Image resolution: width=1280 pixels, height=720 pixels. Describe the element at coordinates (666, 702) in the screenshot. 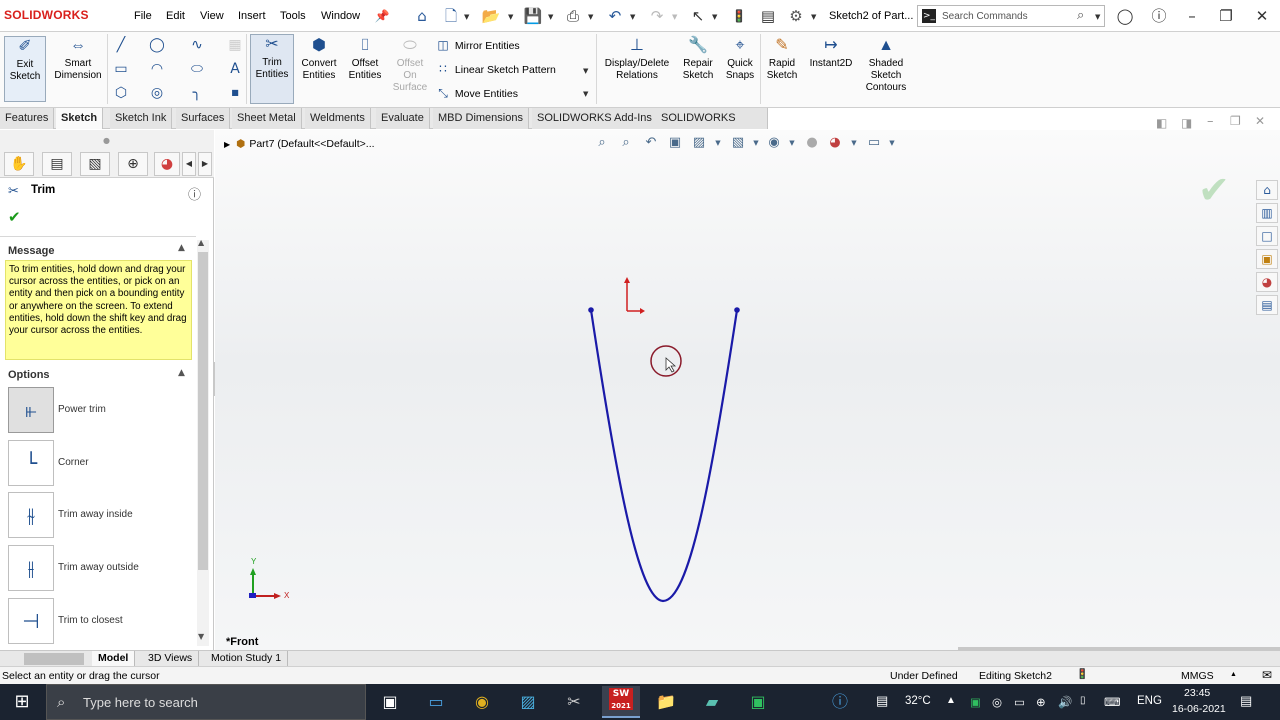

I see `file-explorer-icon: 📁` at that location.